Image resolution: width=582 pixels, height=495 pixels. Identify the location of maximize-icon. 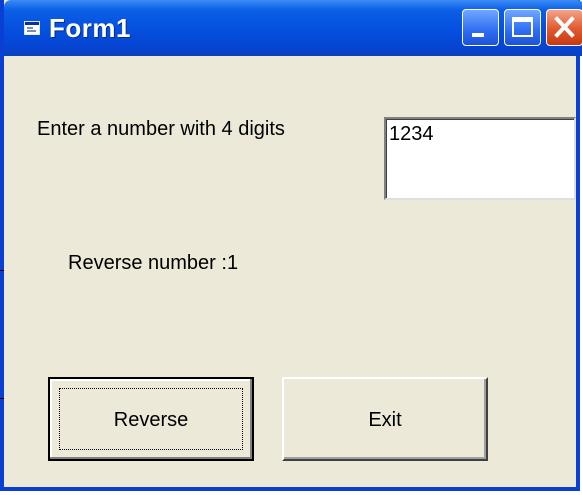
(522, 27).